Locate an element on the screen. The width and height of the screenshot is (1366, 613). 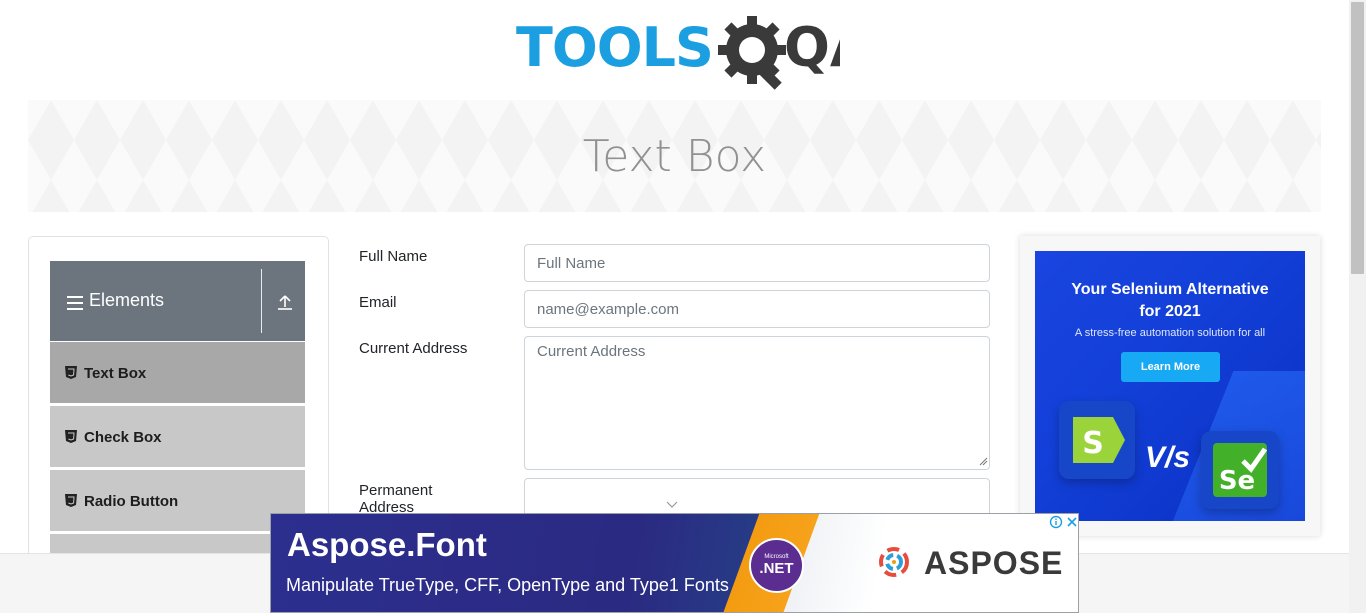
page-title: Text Box is located at coordinates (674, 156).